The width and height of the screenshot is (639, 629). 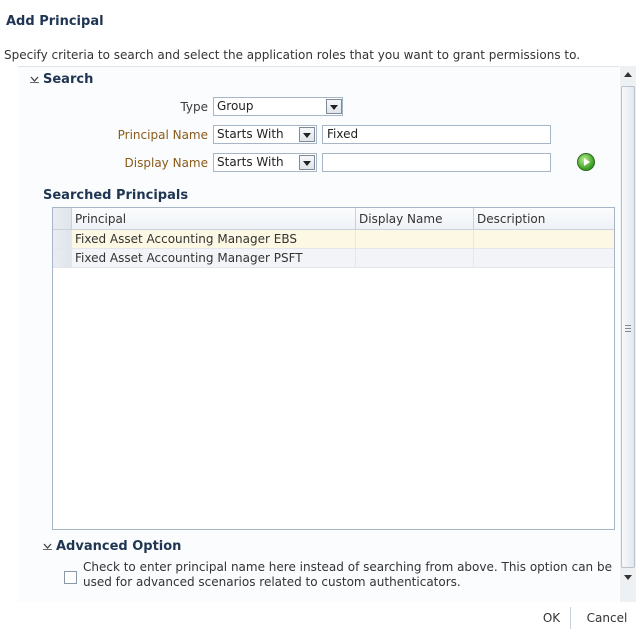 I want to click on column-header-description: Description, so click(x=543, y=219).